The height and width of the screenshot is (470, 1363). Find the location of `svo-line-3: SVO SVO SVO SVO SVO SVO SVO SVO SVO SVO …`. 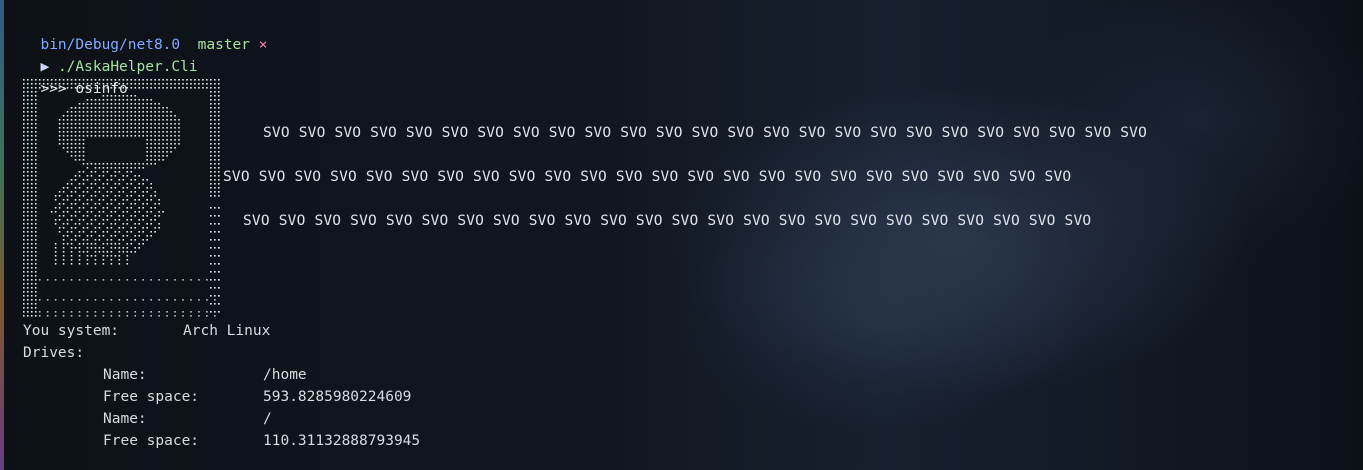

svo-line-3: SVO SVO SVO SVO SVO SVO SVO SVO SVO SVO … is located at coordinates (667, 221).